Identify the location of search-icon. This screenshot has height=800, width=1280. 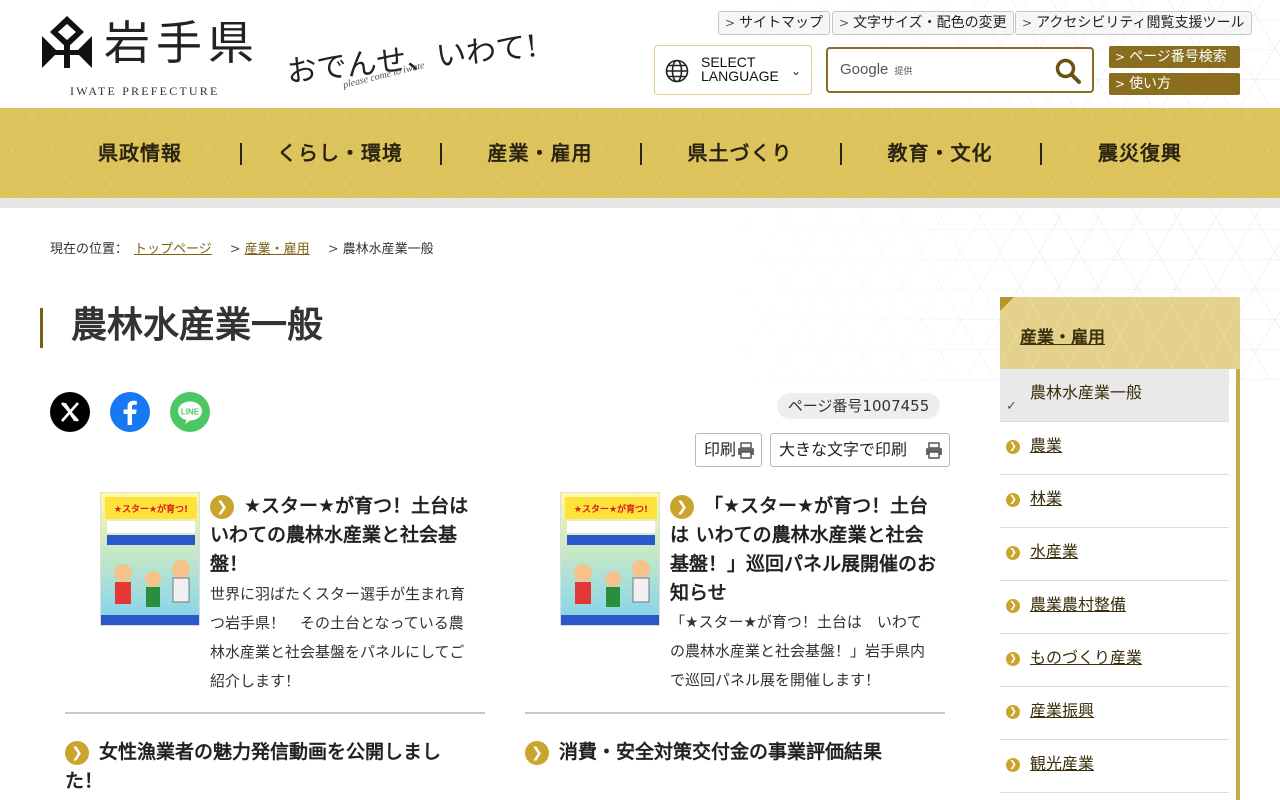
(1068, 71).